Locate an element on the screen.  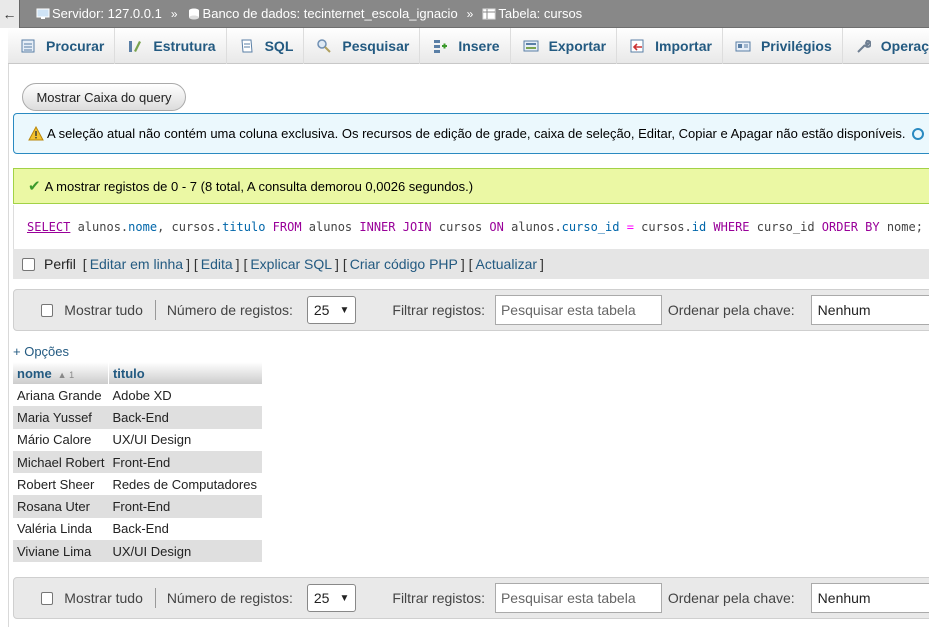
table-row: Rosana Uter Front-End is located at coordinates (138, 506).